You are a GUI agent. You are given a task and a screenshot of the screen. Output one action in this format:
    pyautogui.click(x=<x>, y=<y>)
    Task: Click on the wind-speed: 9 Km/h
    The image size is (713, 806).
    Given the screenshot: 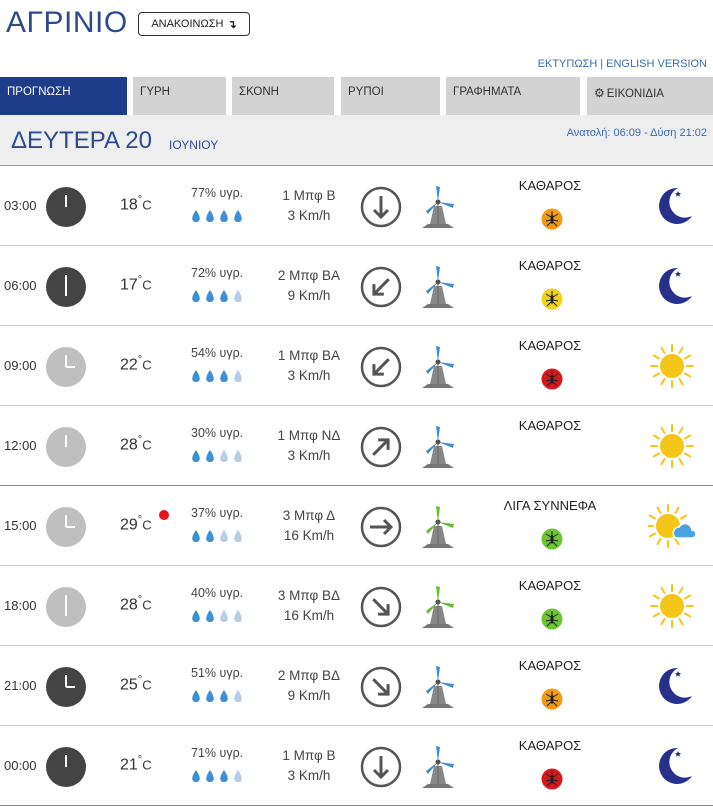 What is the action you would take?
    pyautogui.click(x=309, y=695)
    